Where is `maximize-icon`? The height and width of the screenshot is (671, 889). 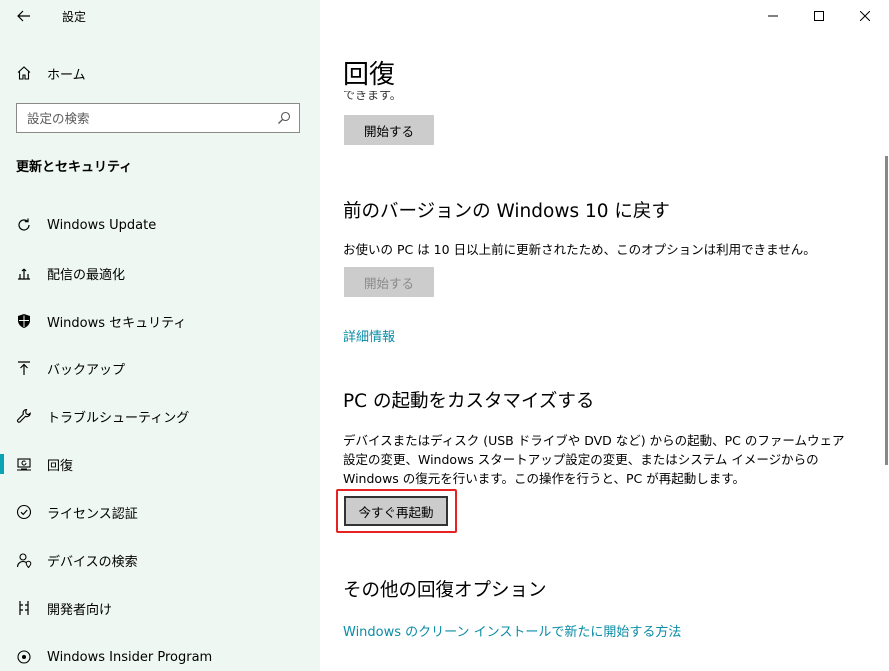
maximize-icon is located at coordinates (819, 16).